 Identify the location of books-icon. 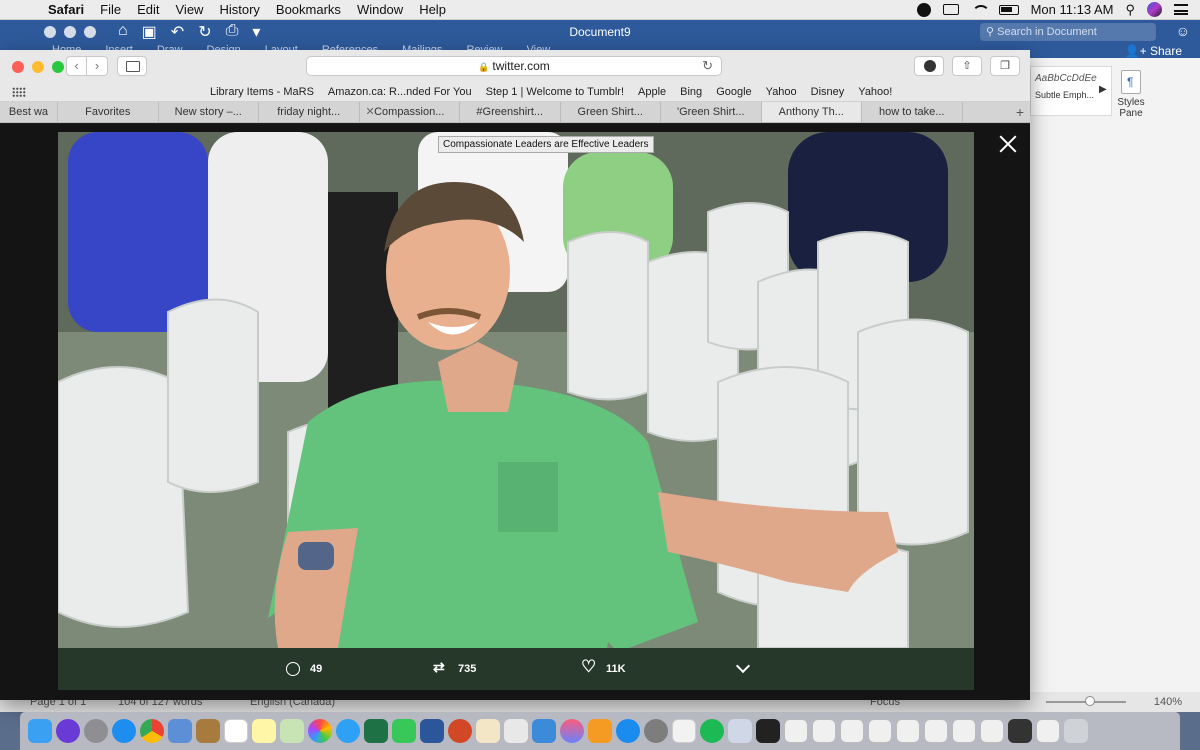
(600, 731).